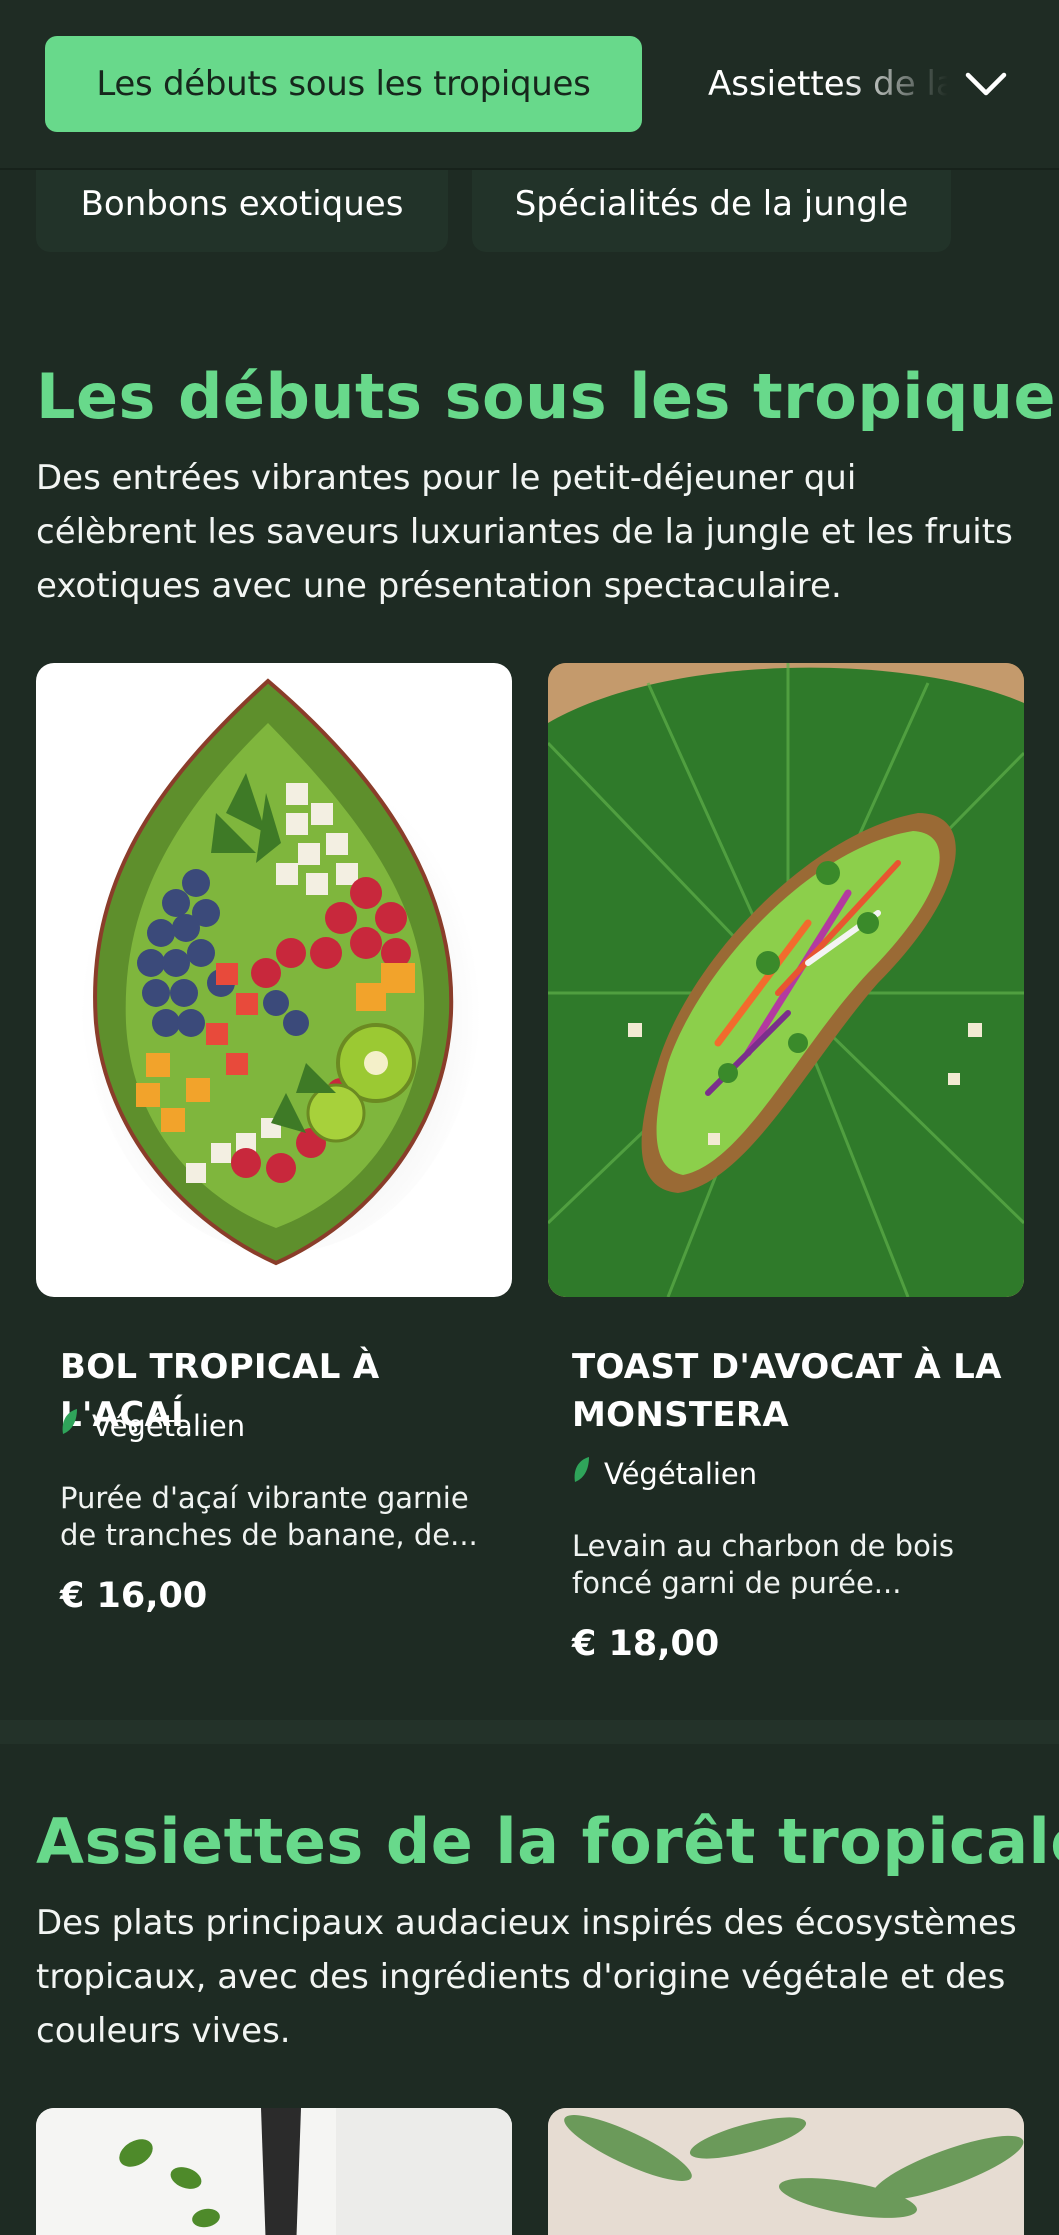 This screenshot has width=1059, height=2235. What do you see at coordinates (787, 1391) in the screenshot?
I see `item-name: TOAST D'AVOCAT À LA MONSTERA` at bounding box center [787, 1391].